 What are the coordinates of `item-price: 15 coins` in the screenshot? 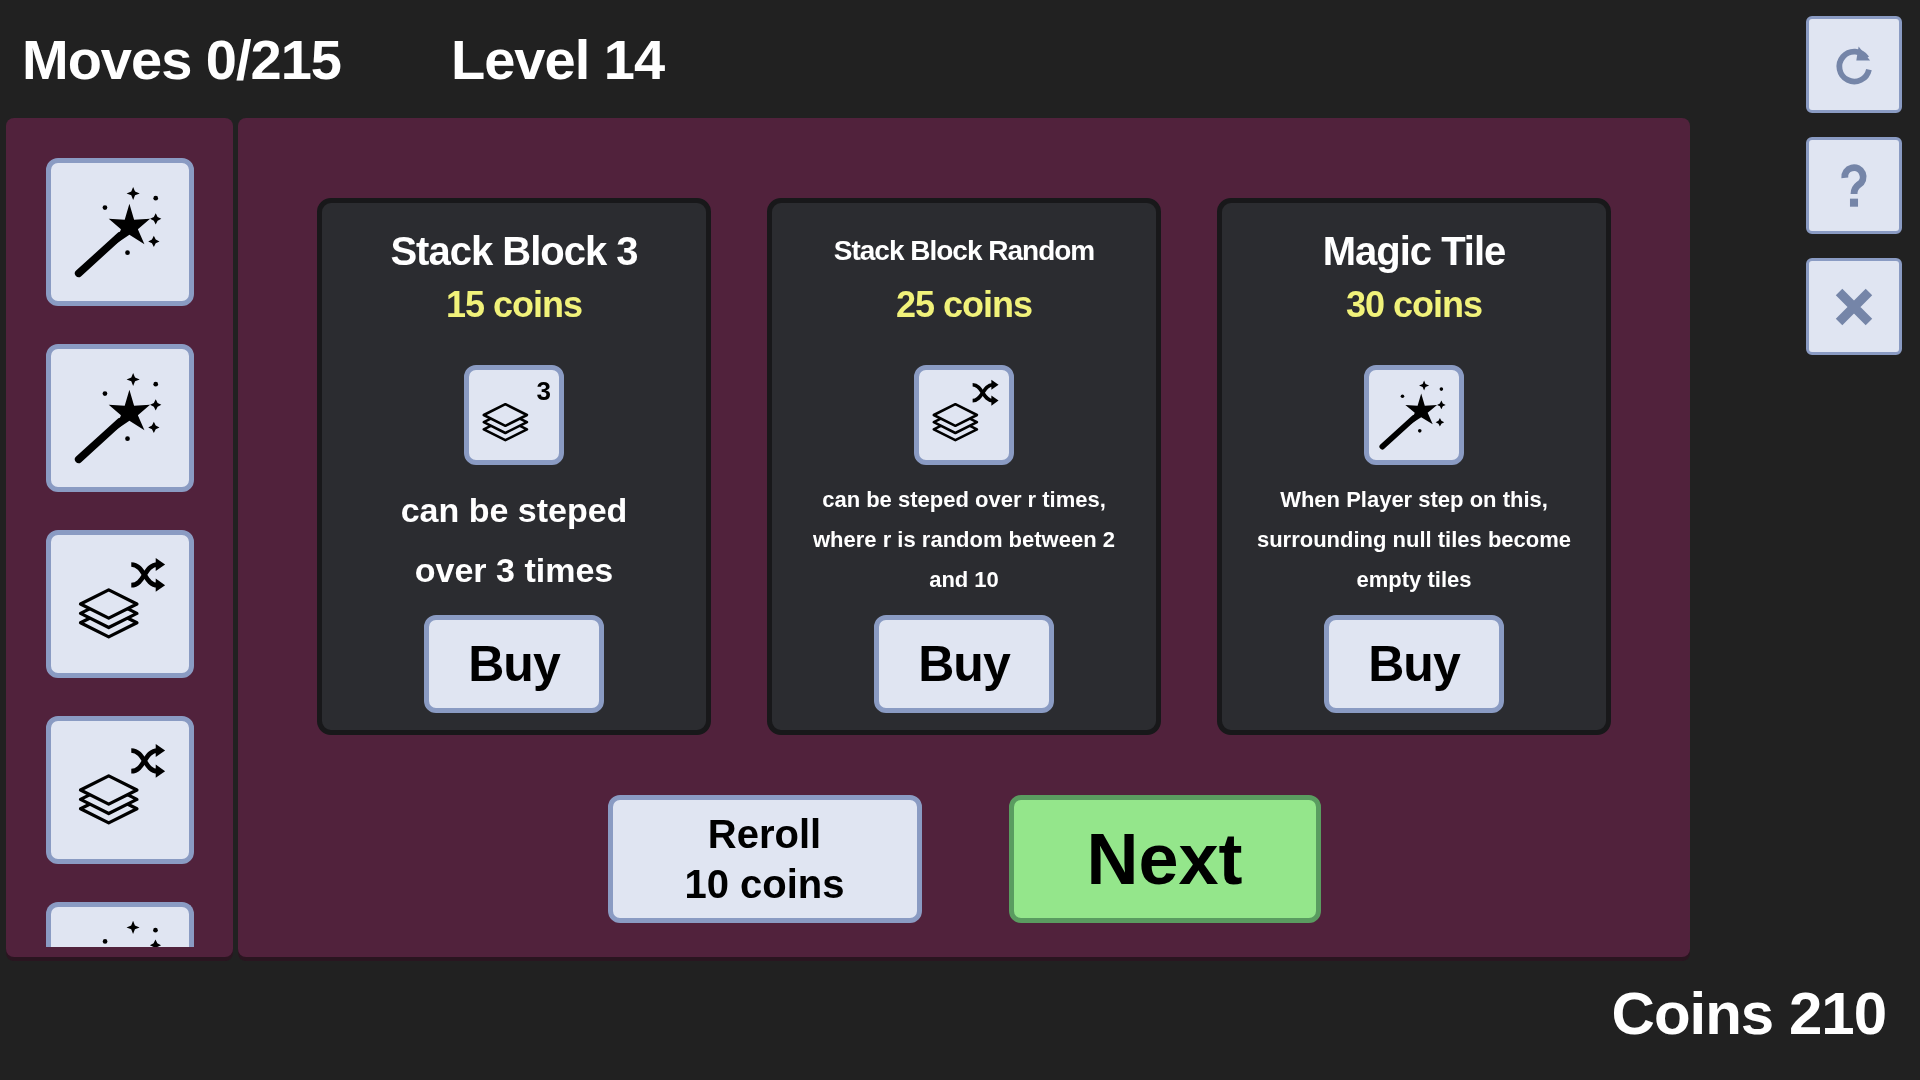 It's located at (514, 305).